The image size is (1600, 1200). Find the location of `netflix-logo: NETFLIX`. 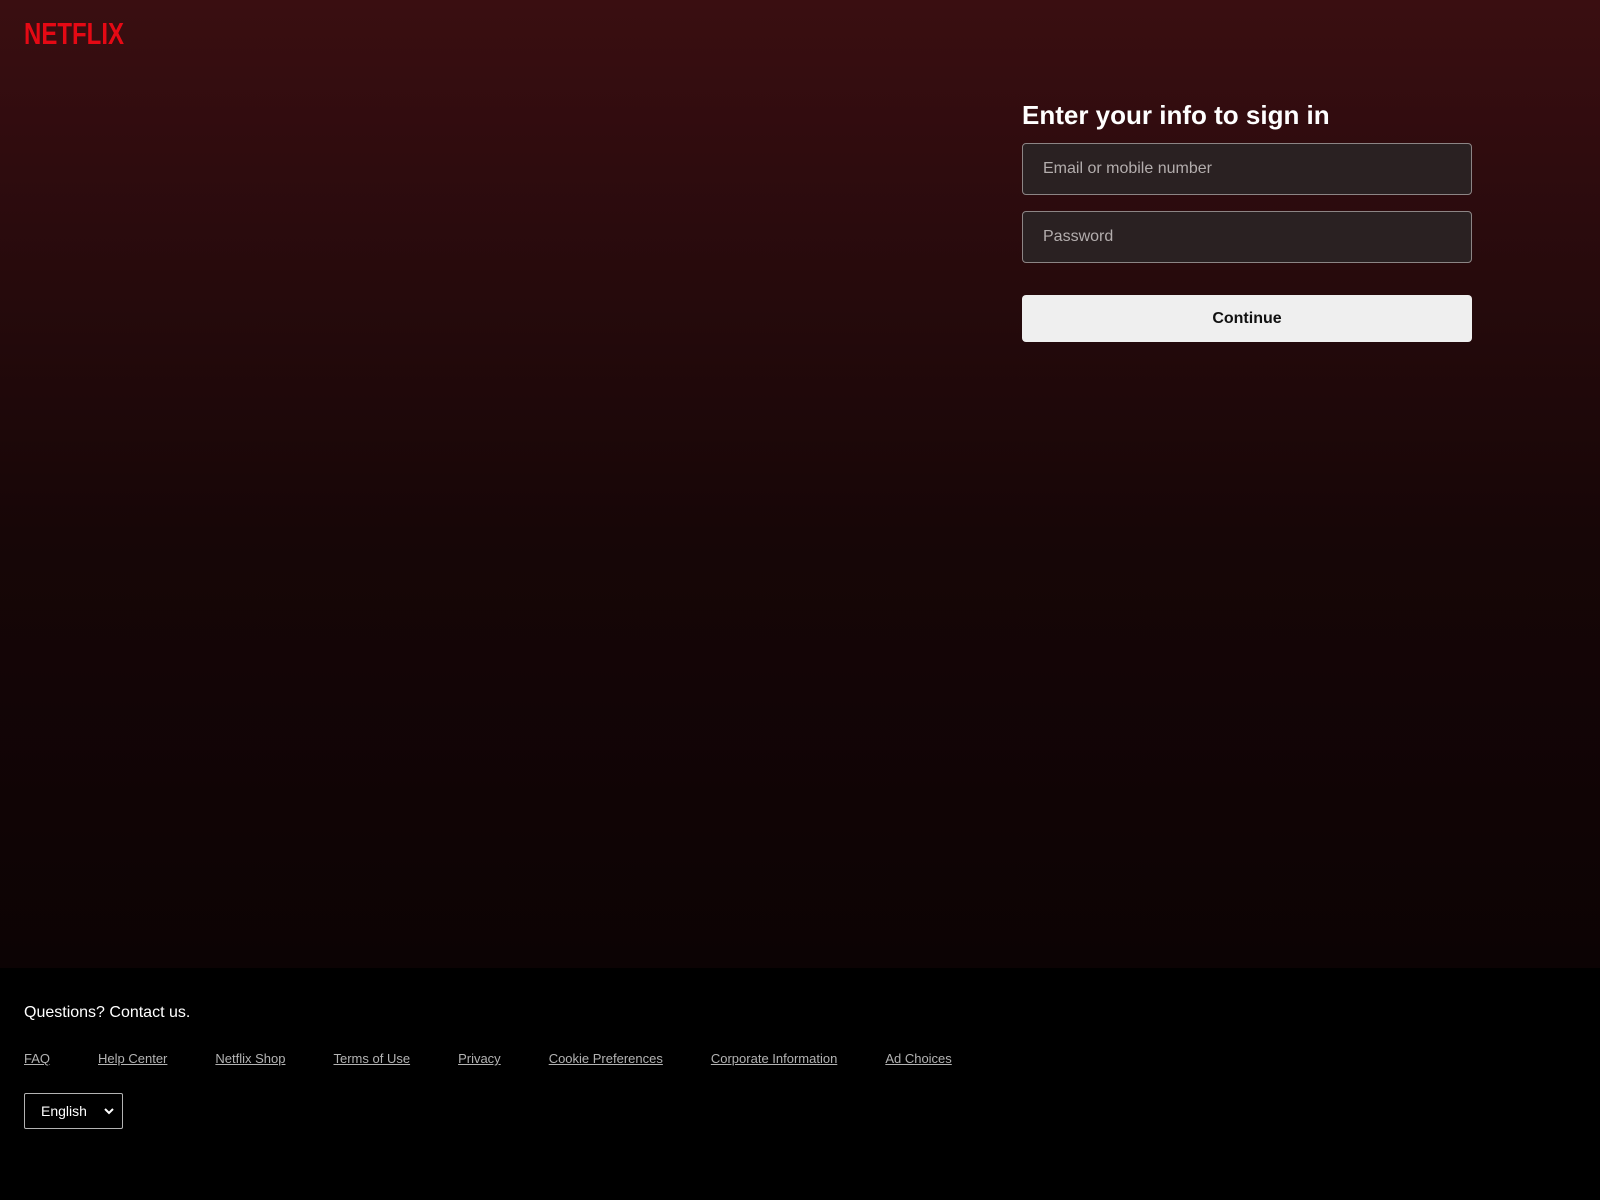

netflix-logo: NETFLIX is located at coordinates (74, 32).